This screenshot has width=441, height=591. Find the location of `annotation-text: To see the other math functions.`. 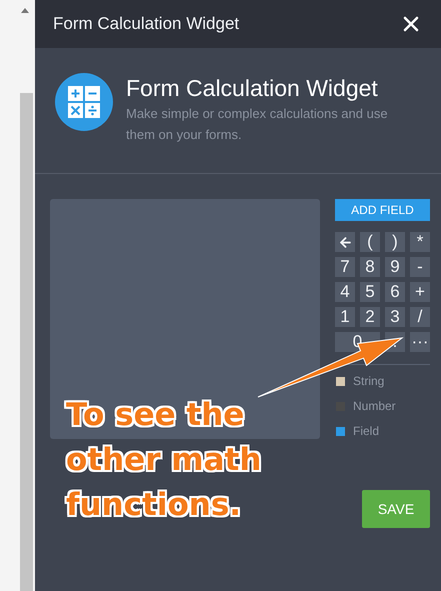

annotation-text: To see the other math functions. is located at coordinates (164, 460).